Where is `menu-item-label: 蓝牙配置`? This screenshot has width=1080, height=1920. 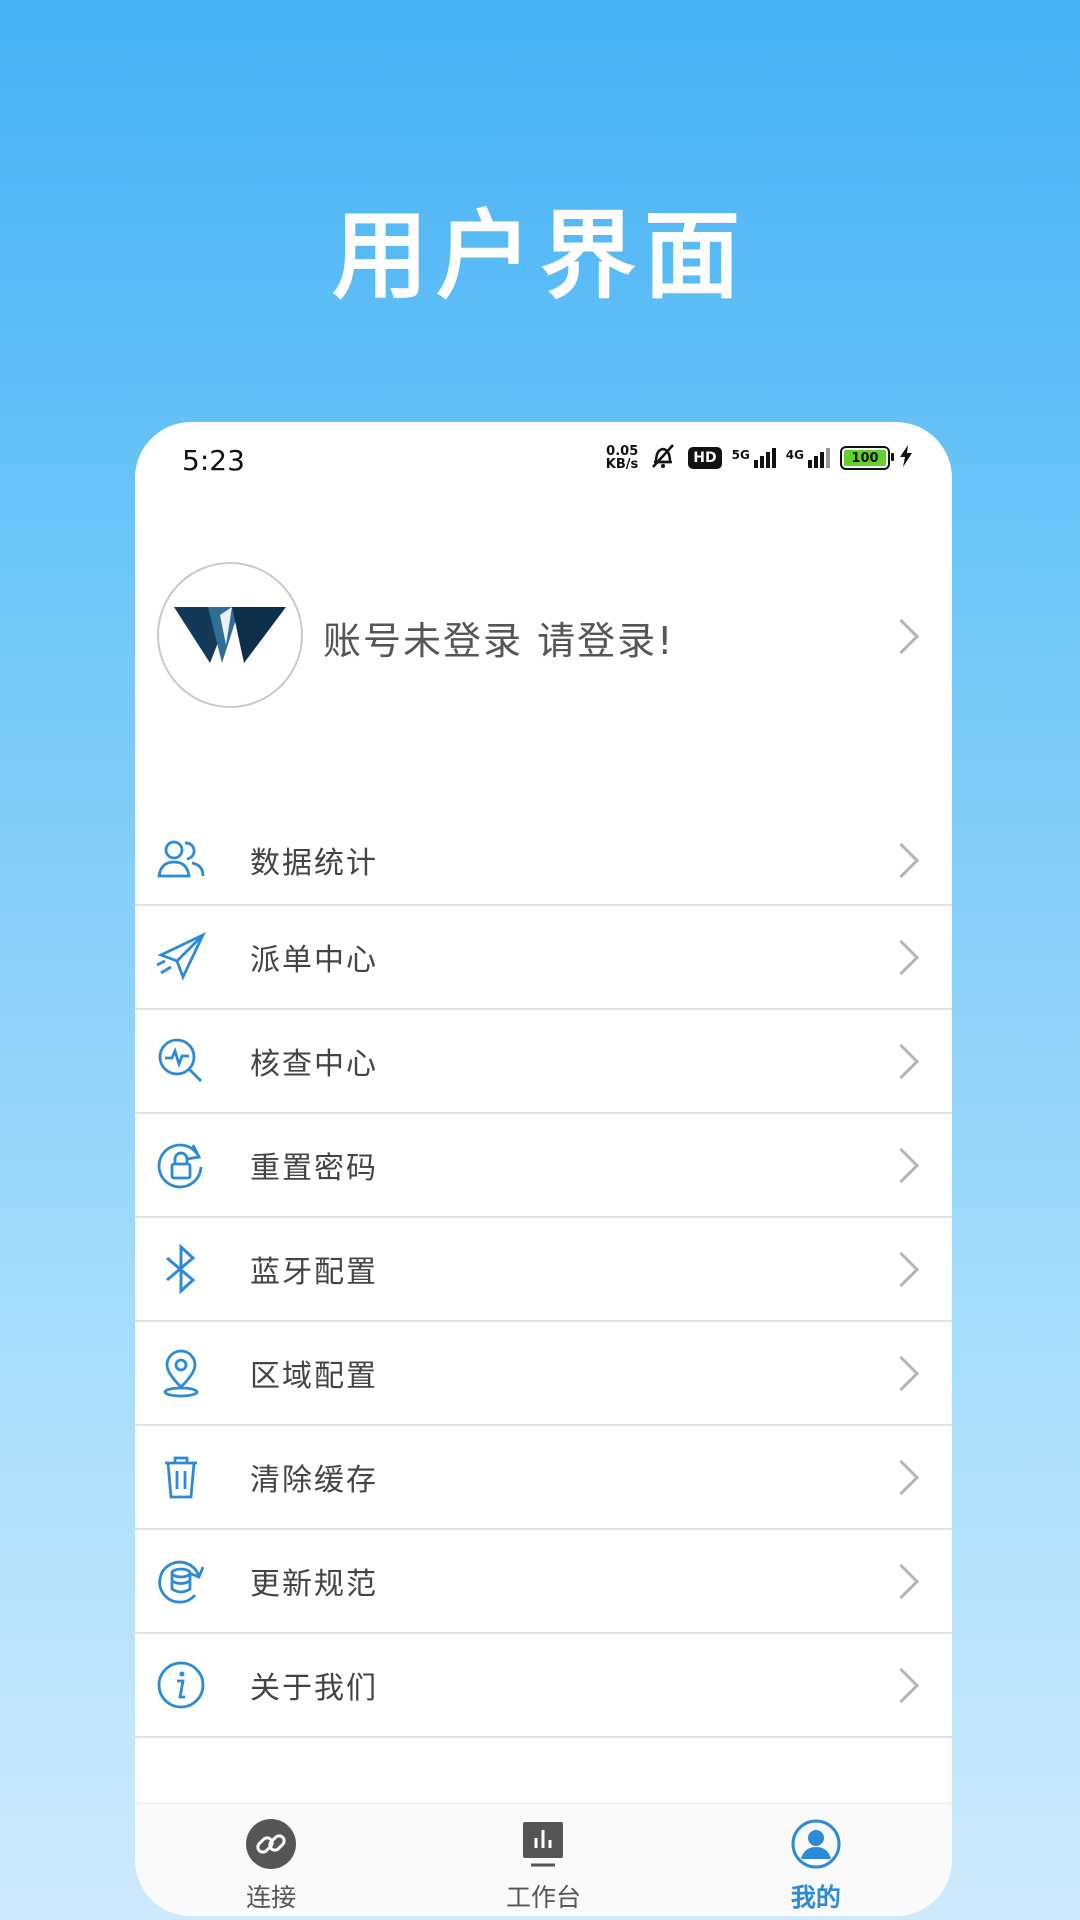 menu-item-label: 蓝牙配置 is located at coordinates (314, 1272).